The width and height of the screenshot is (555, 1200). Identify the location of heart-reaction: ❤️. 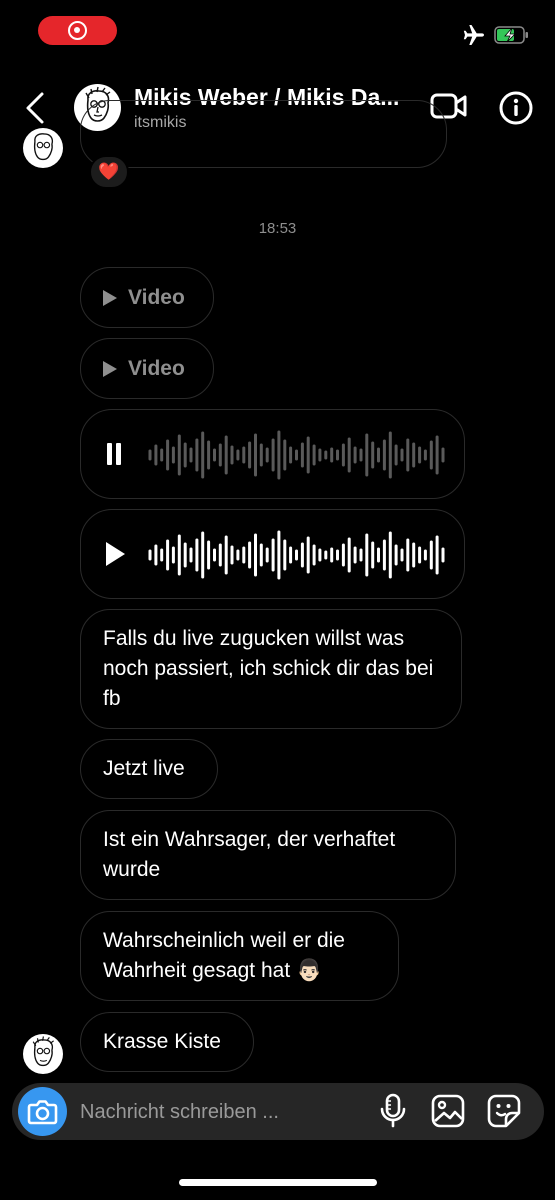
(109, 172).